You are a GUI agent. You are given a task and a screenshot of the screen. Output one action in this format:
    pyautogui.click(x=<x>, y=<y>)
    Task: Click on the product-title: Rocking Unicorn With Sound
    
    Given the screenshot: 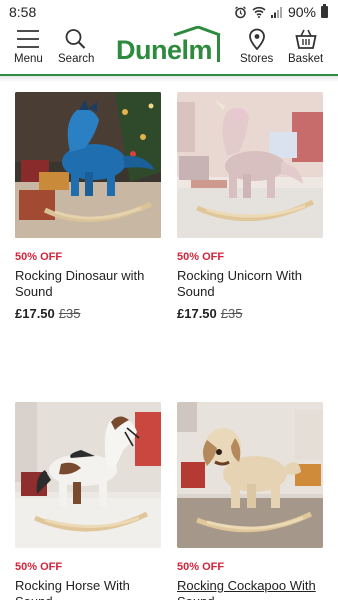 What is the action you would take?
    pyautogui.click(x=250, y=284)
    